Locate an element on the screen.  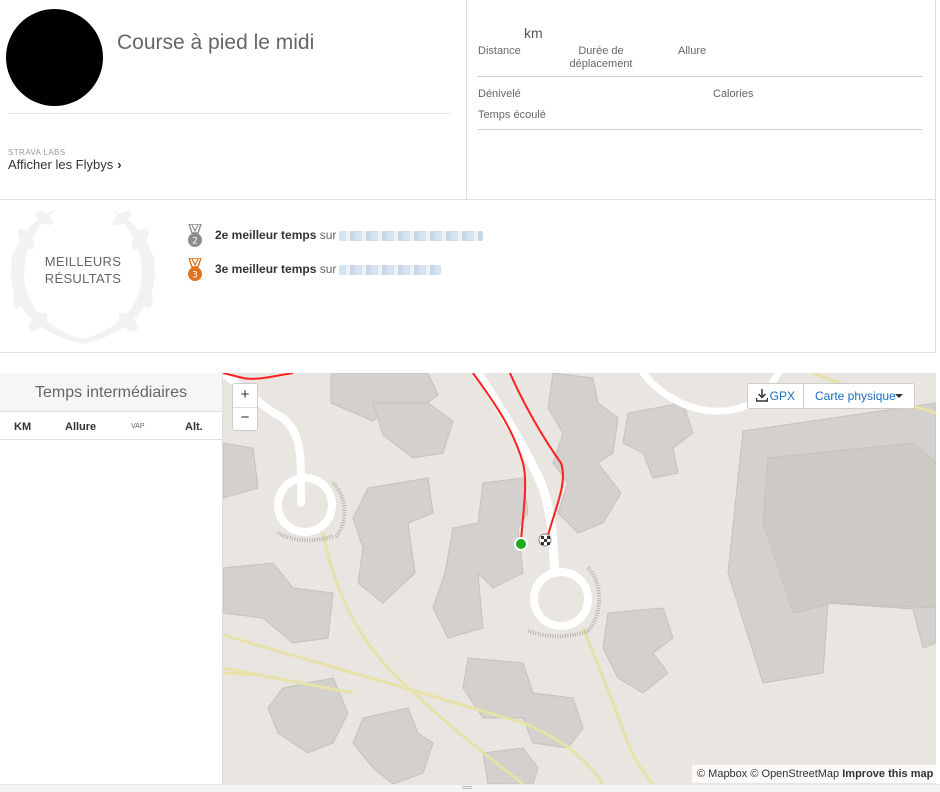
column-km: KM is located at coordinates (23, 427).